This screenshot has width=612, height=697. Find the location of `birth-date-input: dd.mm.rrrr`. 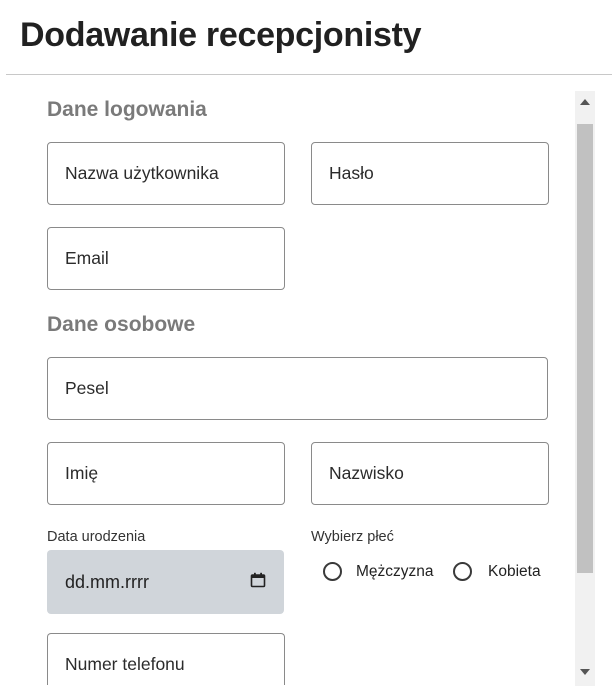

birth-date-input: dd.mm.rrrr is located at coordinates (165, 582).